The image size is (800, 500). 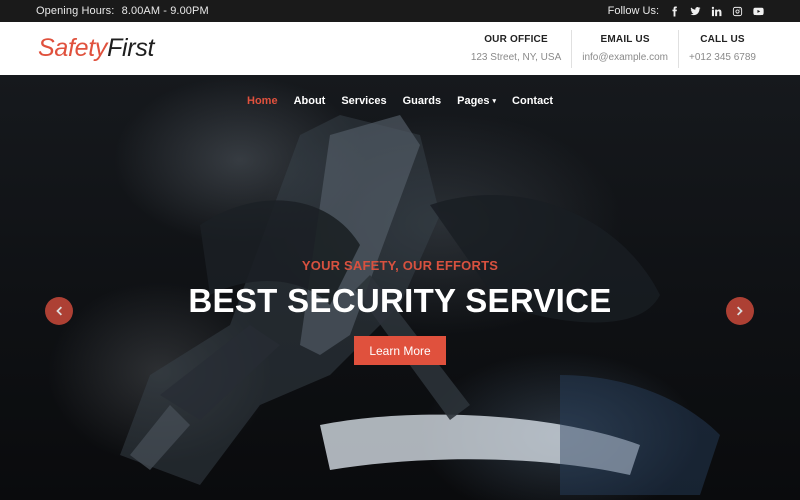 I want to click on opening-hours-label: Opening Hours:, so click(x=75, y=11).